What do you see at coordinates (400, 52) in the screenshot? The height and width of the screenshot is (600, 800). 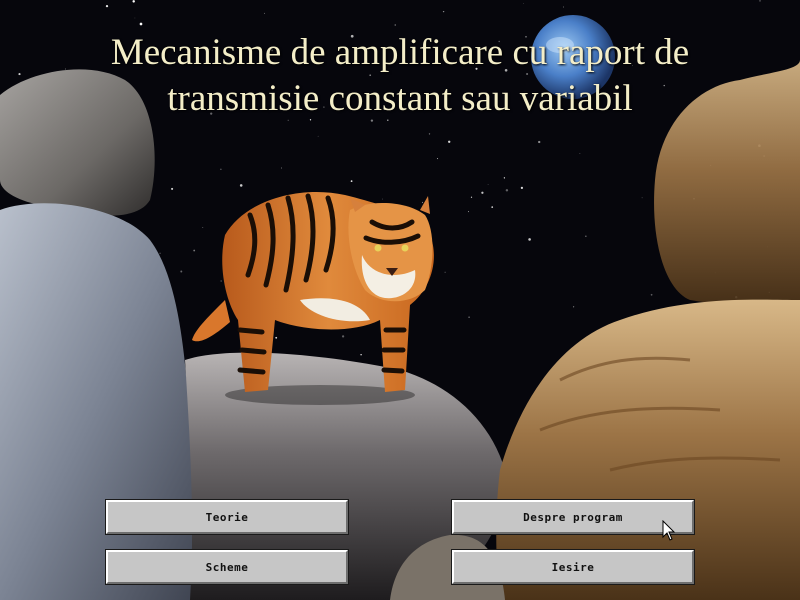 I see `title-line-1: Mecanisme de amplificare cu raport de` at bounding box center [400, 52].